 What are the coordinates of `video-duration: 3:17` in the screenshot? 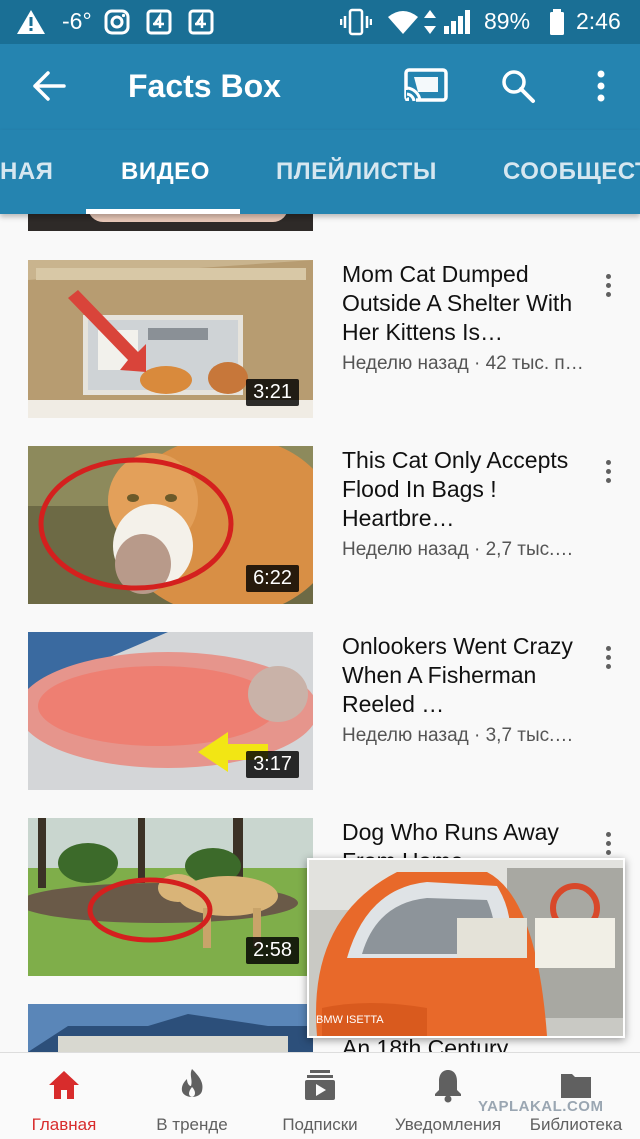 It's located at (272, 764).